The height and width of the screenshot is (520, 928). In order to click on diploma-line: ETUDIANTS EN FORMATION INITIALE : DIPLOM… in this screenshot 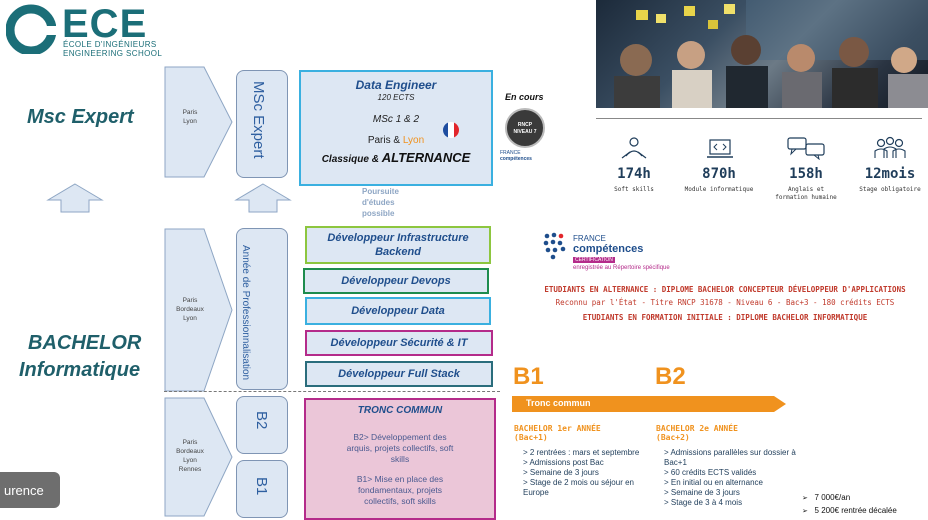, I will do `click(725, 317)`.